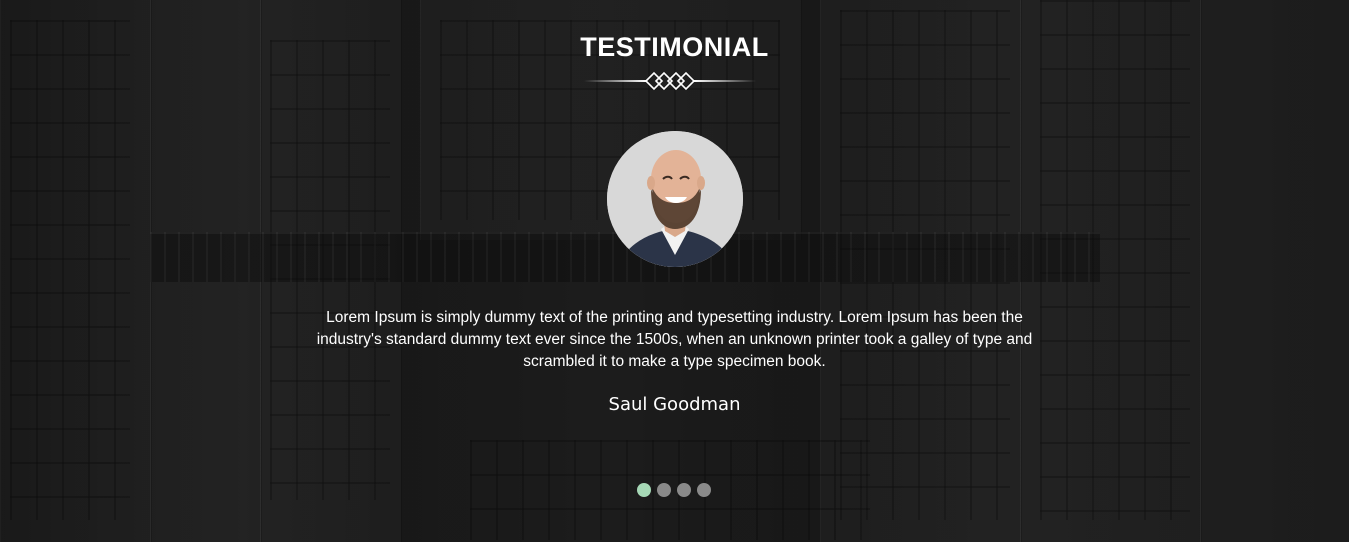 This screenshot has height=542, width=1349. I want to click on ornament-divider-icon, so click(670, 81).